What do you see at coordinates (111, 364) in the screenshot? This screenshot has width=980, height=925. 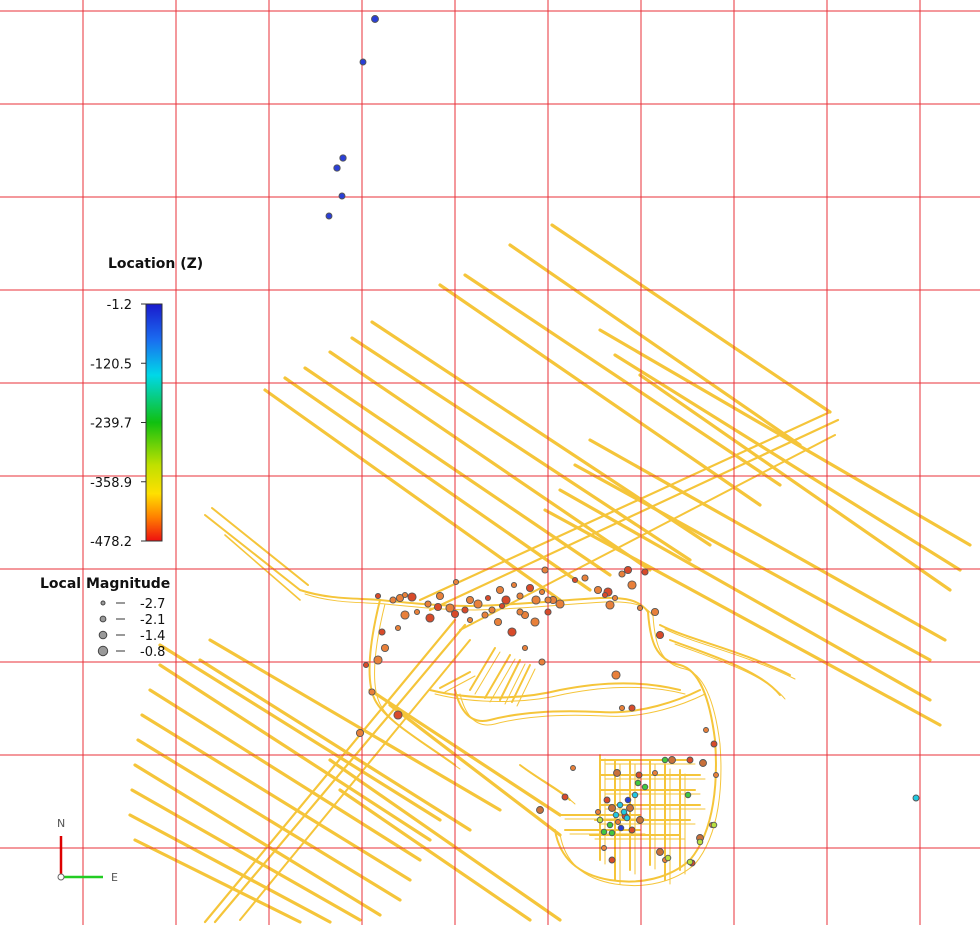 I see `depth-tick-label: -120.5` at bounding box center [111, 364].